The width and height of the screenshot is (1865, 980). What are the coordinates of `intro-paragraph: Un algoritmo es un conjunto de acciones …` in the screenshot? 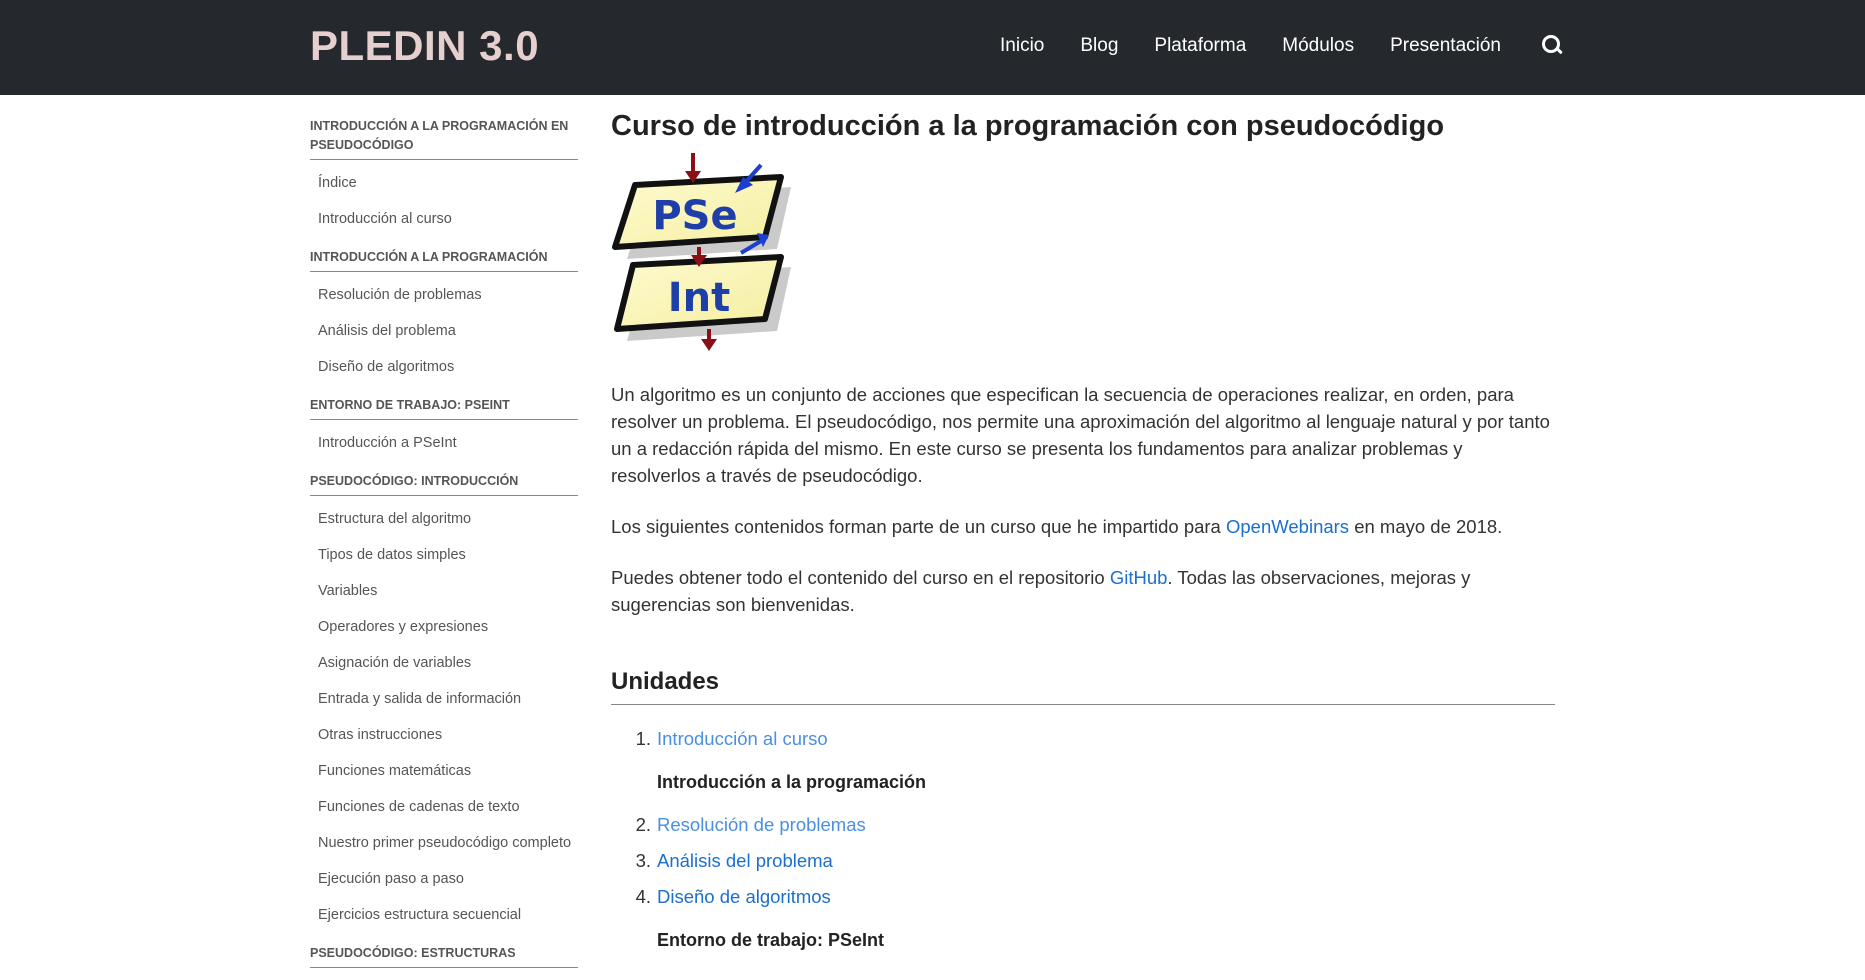 It's located at (1080, 435).